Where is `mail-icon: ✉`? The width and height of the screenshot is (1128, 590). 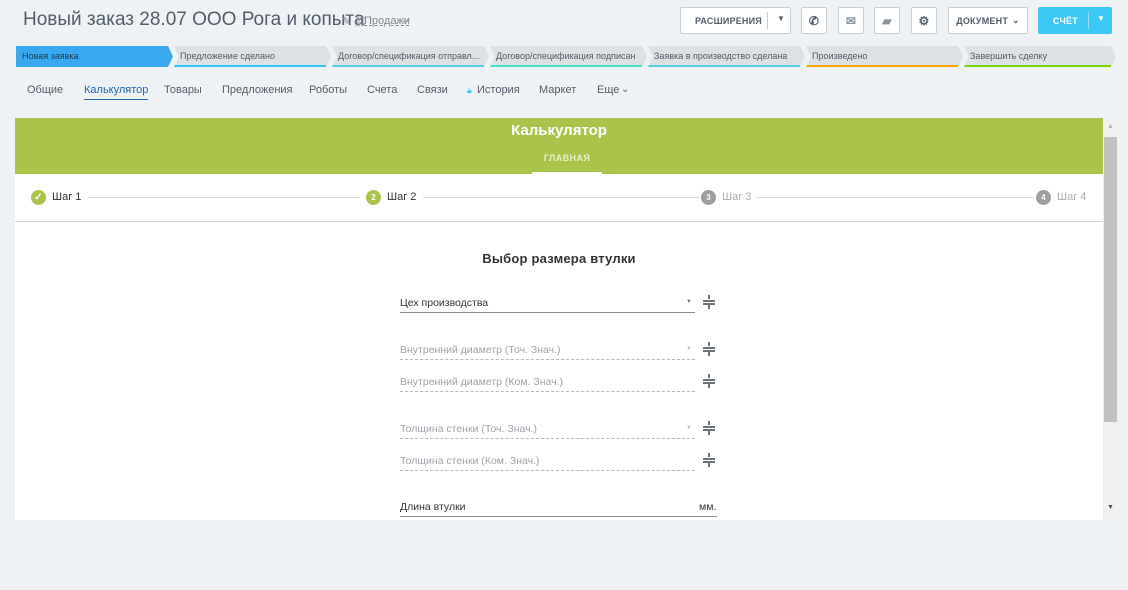
mail-icon: ✉ is located at coordinates (851, 20).